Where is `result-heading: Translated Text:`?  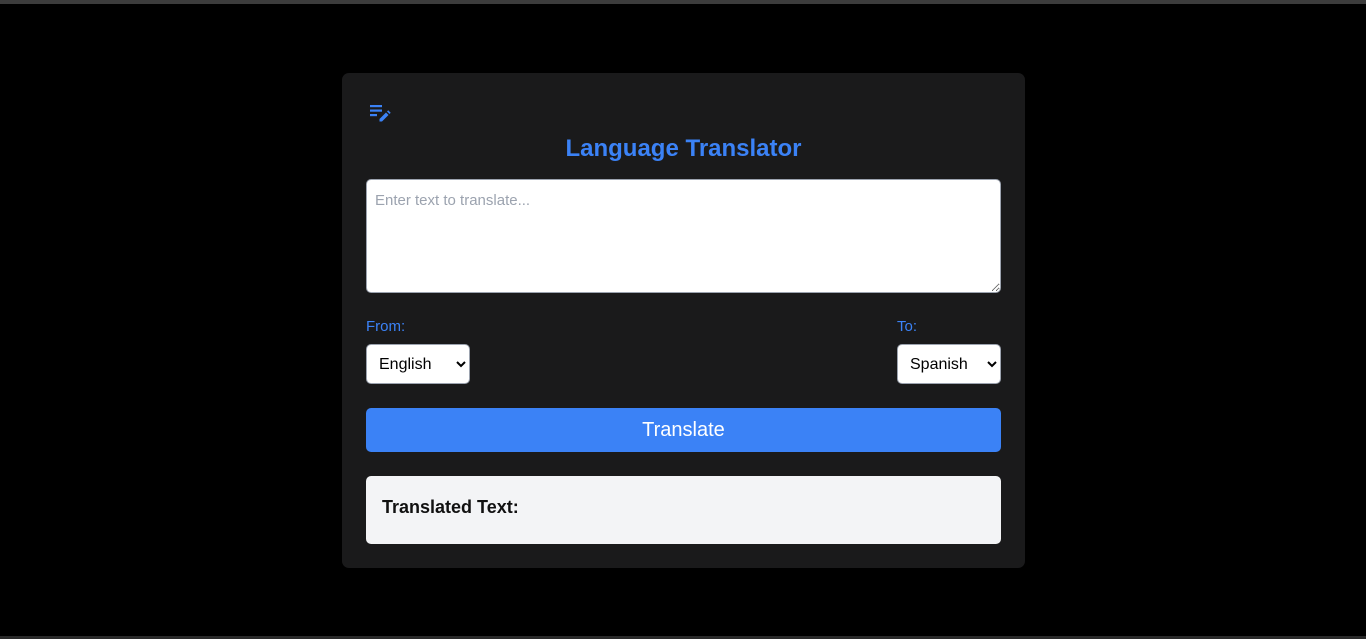 result-heading: Translated Text: is located at coordinates (450, 507).